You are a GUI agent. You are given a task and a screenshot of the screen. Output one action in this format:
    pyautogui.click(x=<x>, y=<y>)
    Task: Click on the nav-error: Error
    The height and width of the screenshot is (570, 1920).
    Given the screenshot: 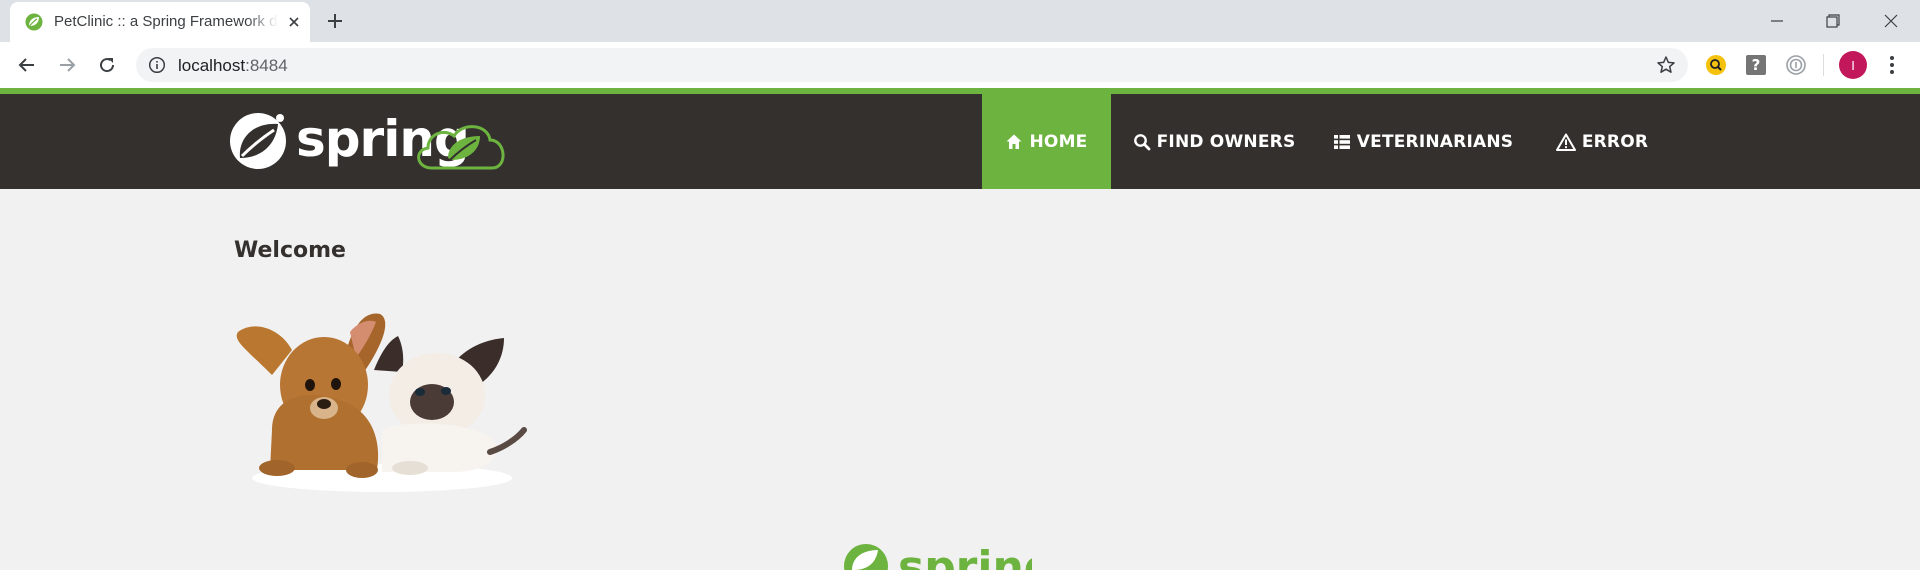 What is the action you would take?
    pyautogui.click(x=1602, y=141)
    